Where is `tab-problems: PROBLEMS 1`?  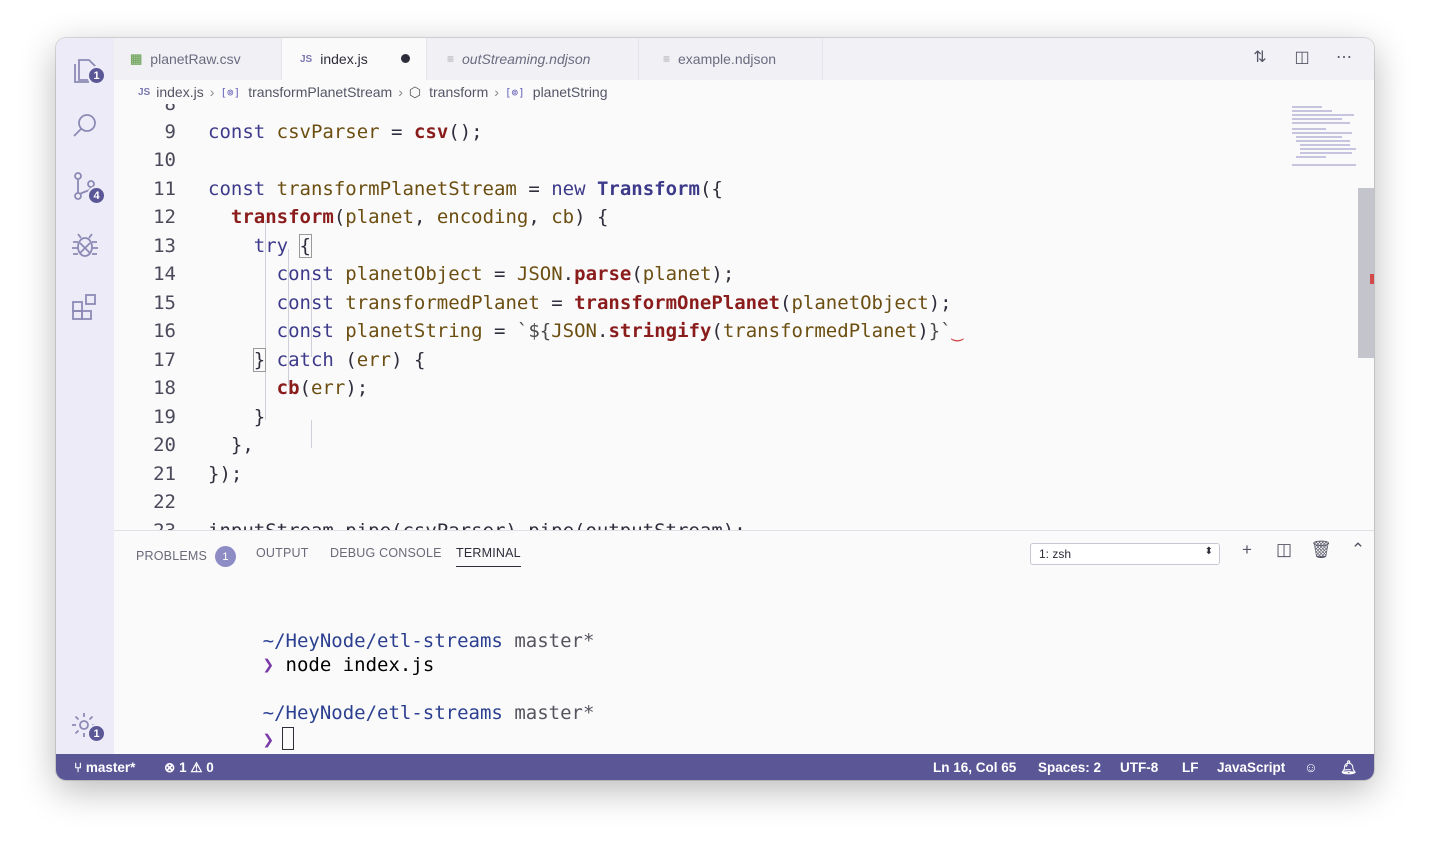
tab-problems: PROBLEMS 1 is located at coordinates (186, 556).